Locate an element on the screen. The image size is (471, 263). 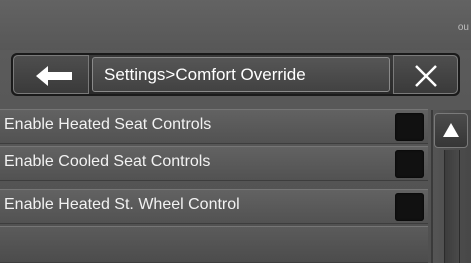
triangle-up-icon is located at coordinates (451, 130).